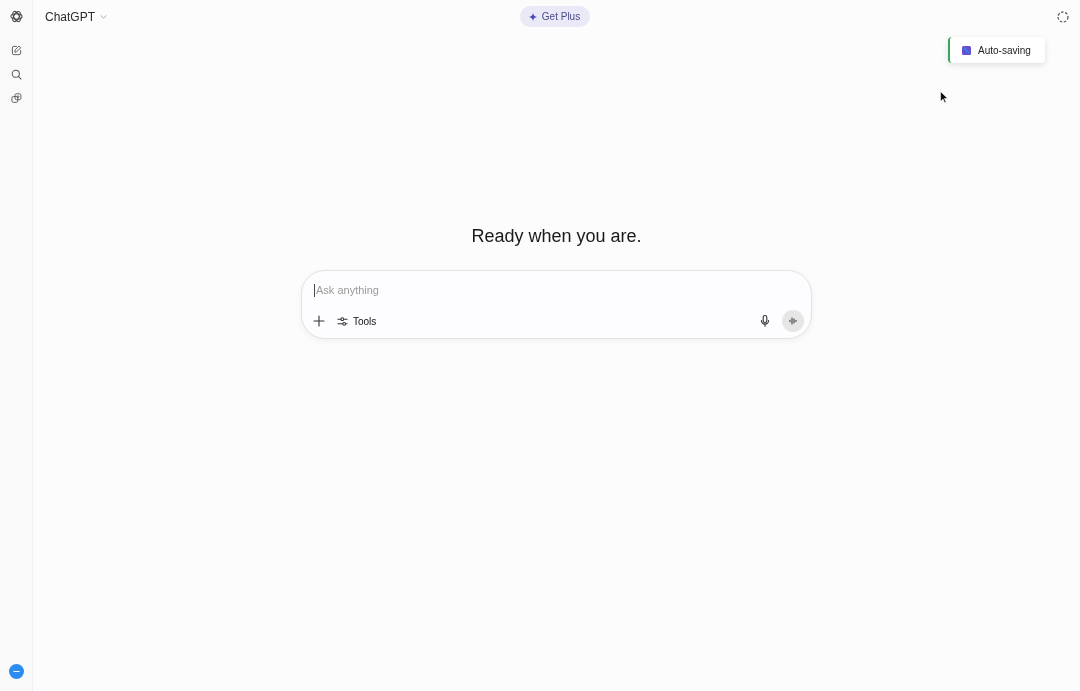  I want to click on message-composer: Ask anything Tools, so click(556, 304).